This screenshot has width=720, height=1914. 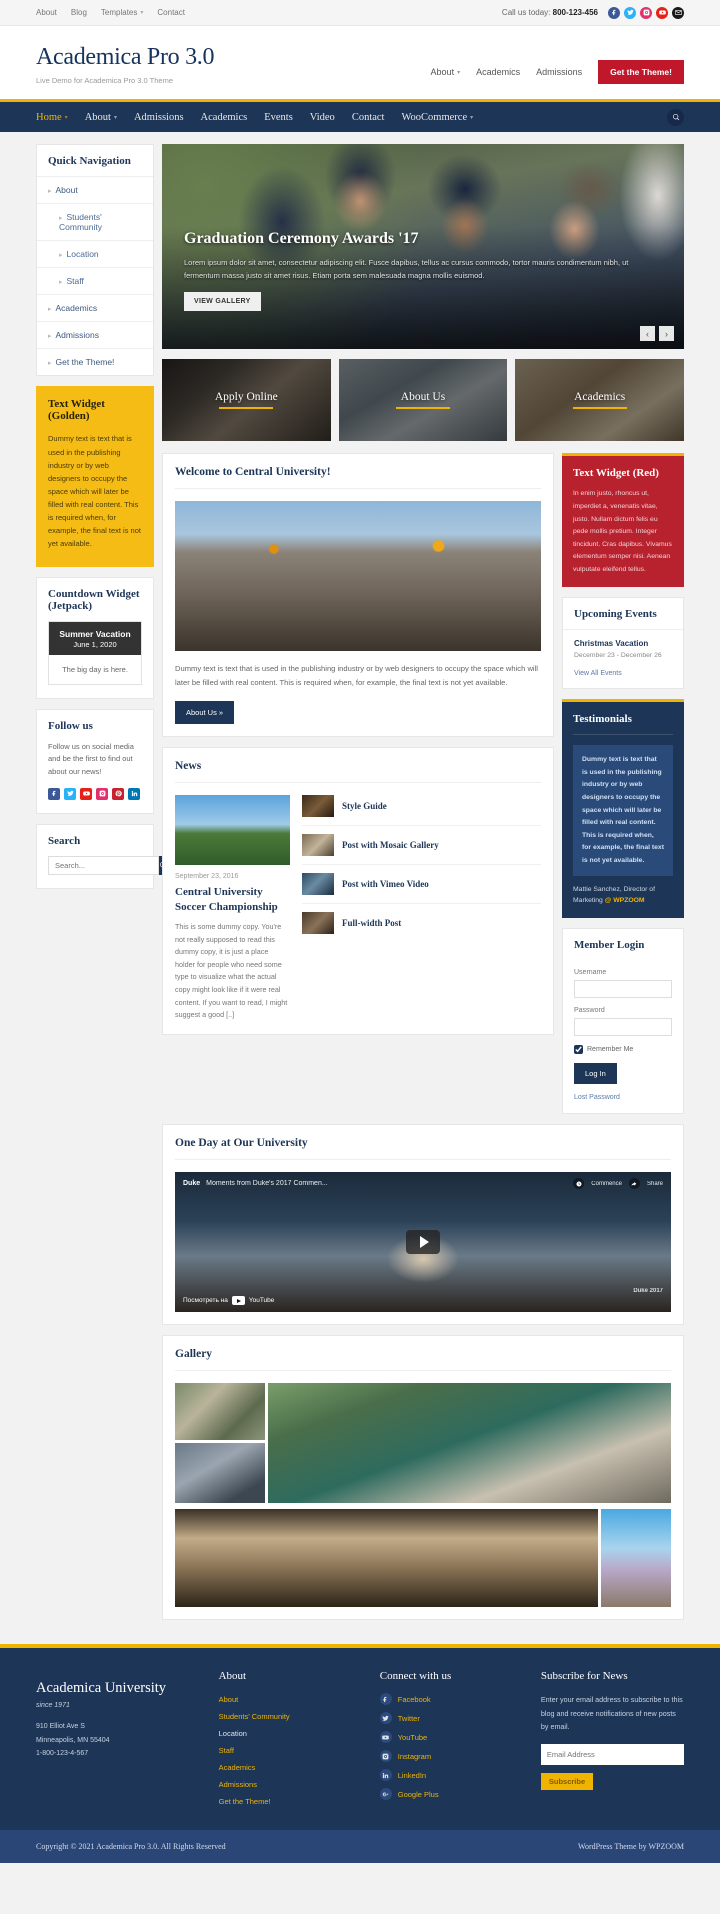 What do you see at coordinates (612, 1755) in the screenshot?
I see `email-address-field` at bounding box center [612, 1755].